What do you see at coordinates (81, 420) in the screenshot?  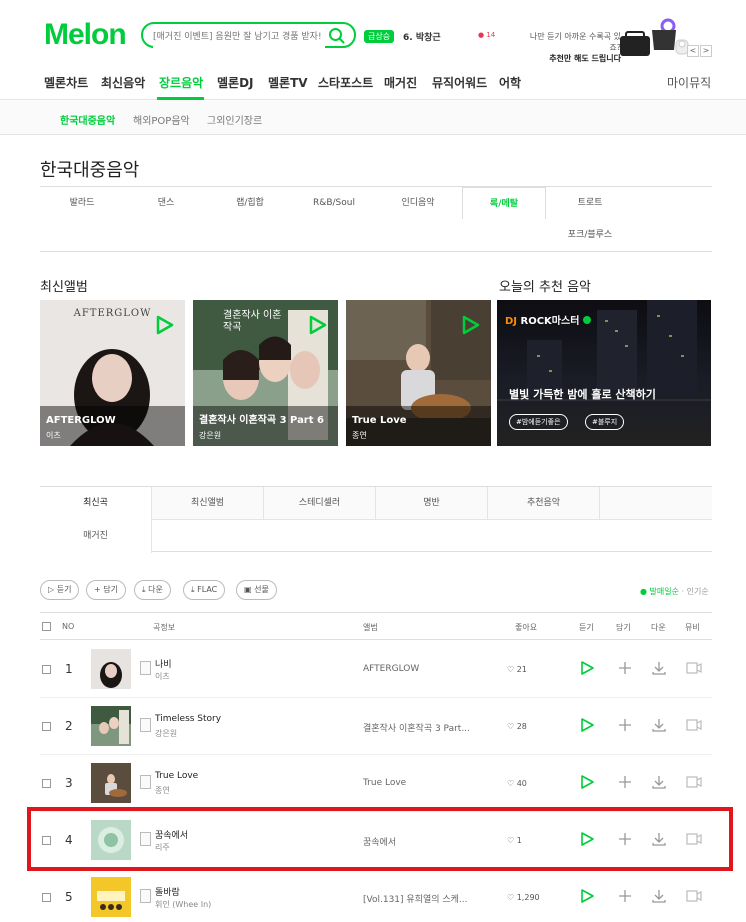 I see `album-title: AFTERGLOW` at bounding box center [81, 420].